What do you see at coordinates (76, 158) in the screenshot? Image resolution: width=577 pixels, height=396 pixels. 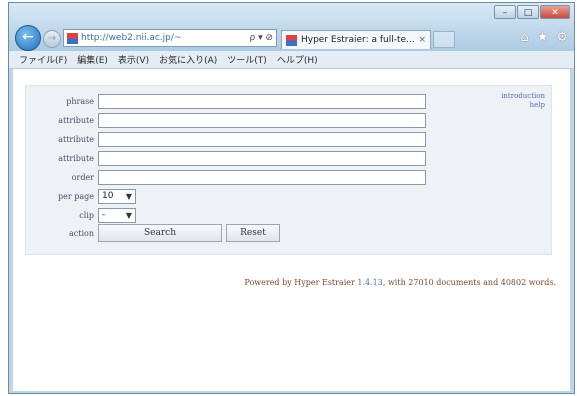 I see `attribute-label-3: attribute` at bounding box center [76, 158].